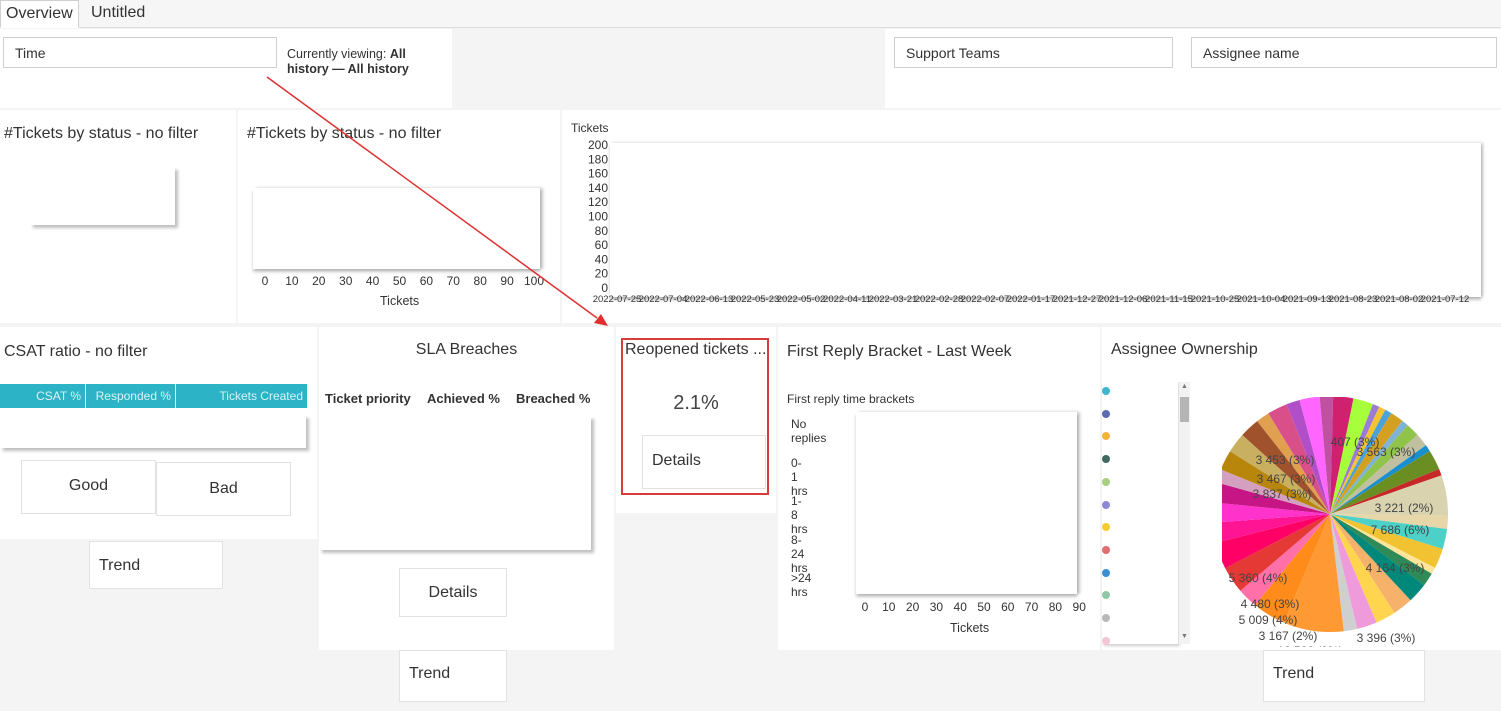  I want to click on bad-button: Bad, so click(223, 489).